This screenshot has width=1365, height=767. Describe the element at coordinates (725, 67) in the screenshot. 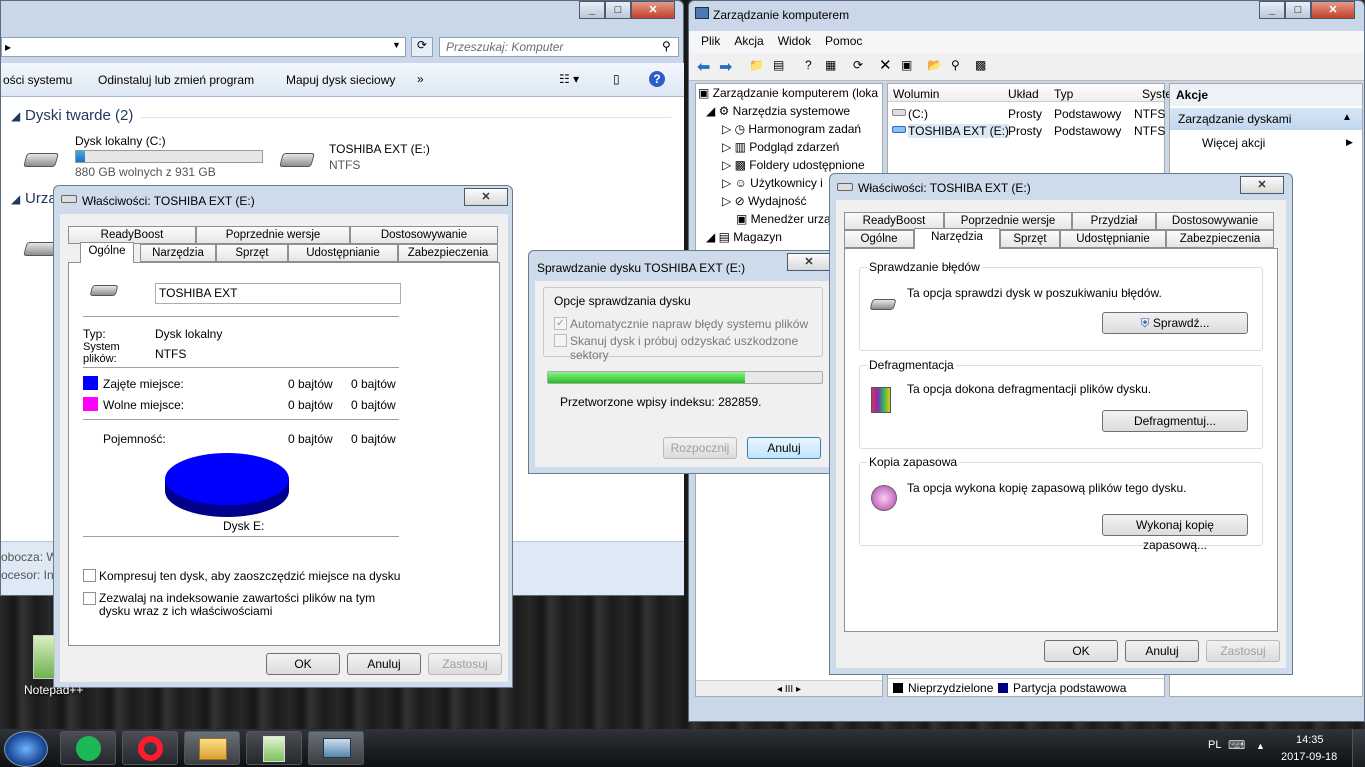

I see `forward-arrow-icon: ➡` at that location.